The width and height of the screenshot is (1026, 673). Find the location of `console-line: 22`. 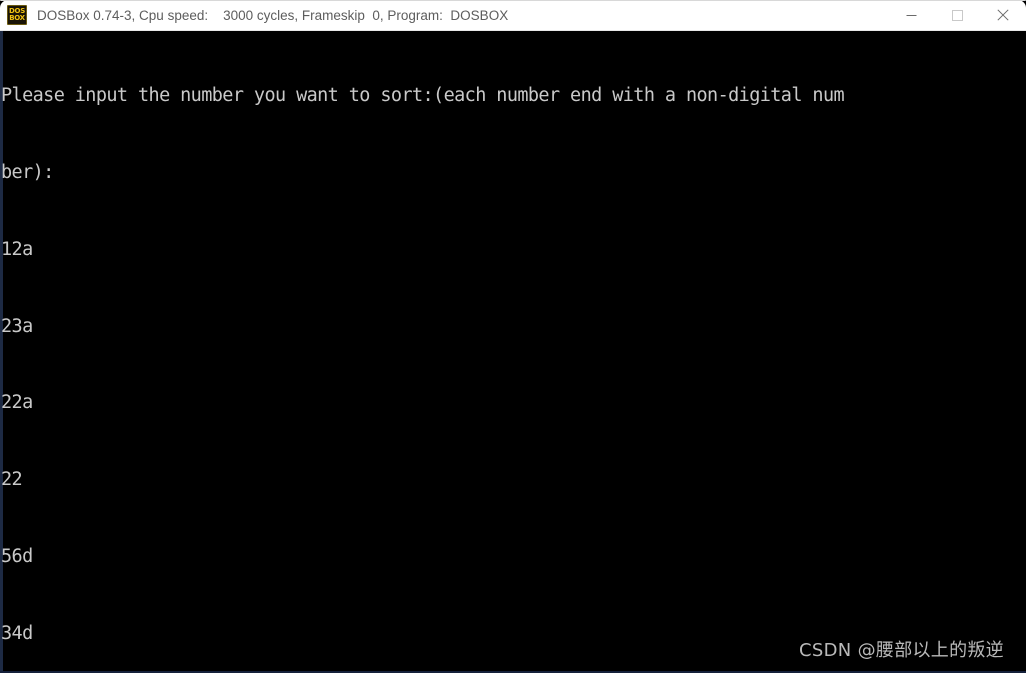

console-line: 22 is located at coordinates (12, 480).